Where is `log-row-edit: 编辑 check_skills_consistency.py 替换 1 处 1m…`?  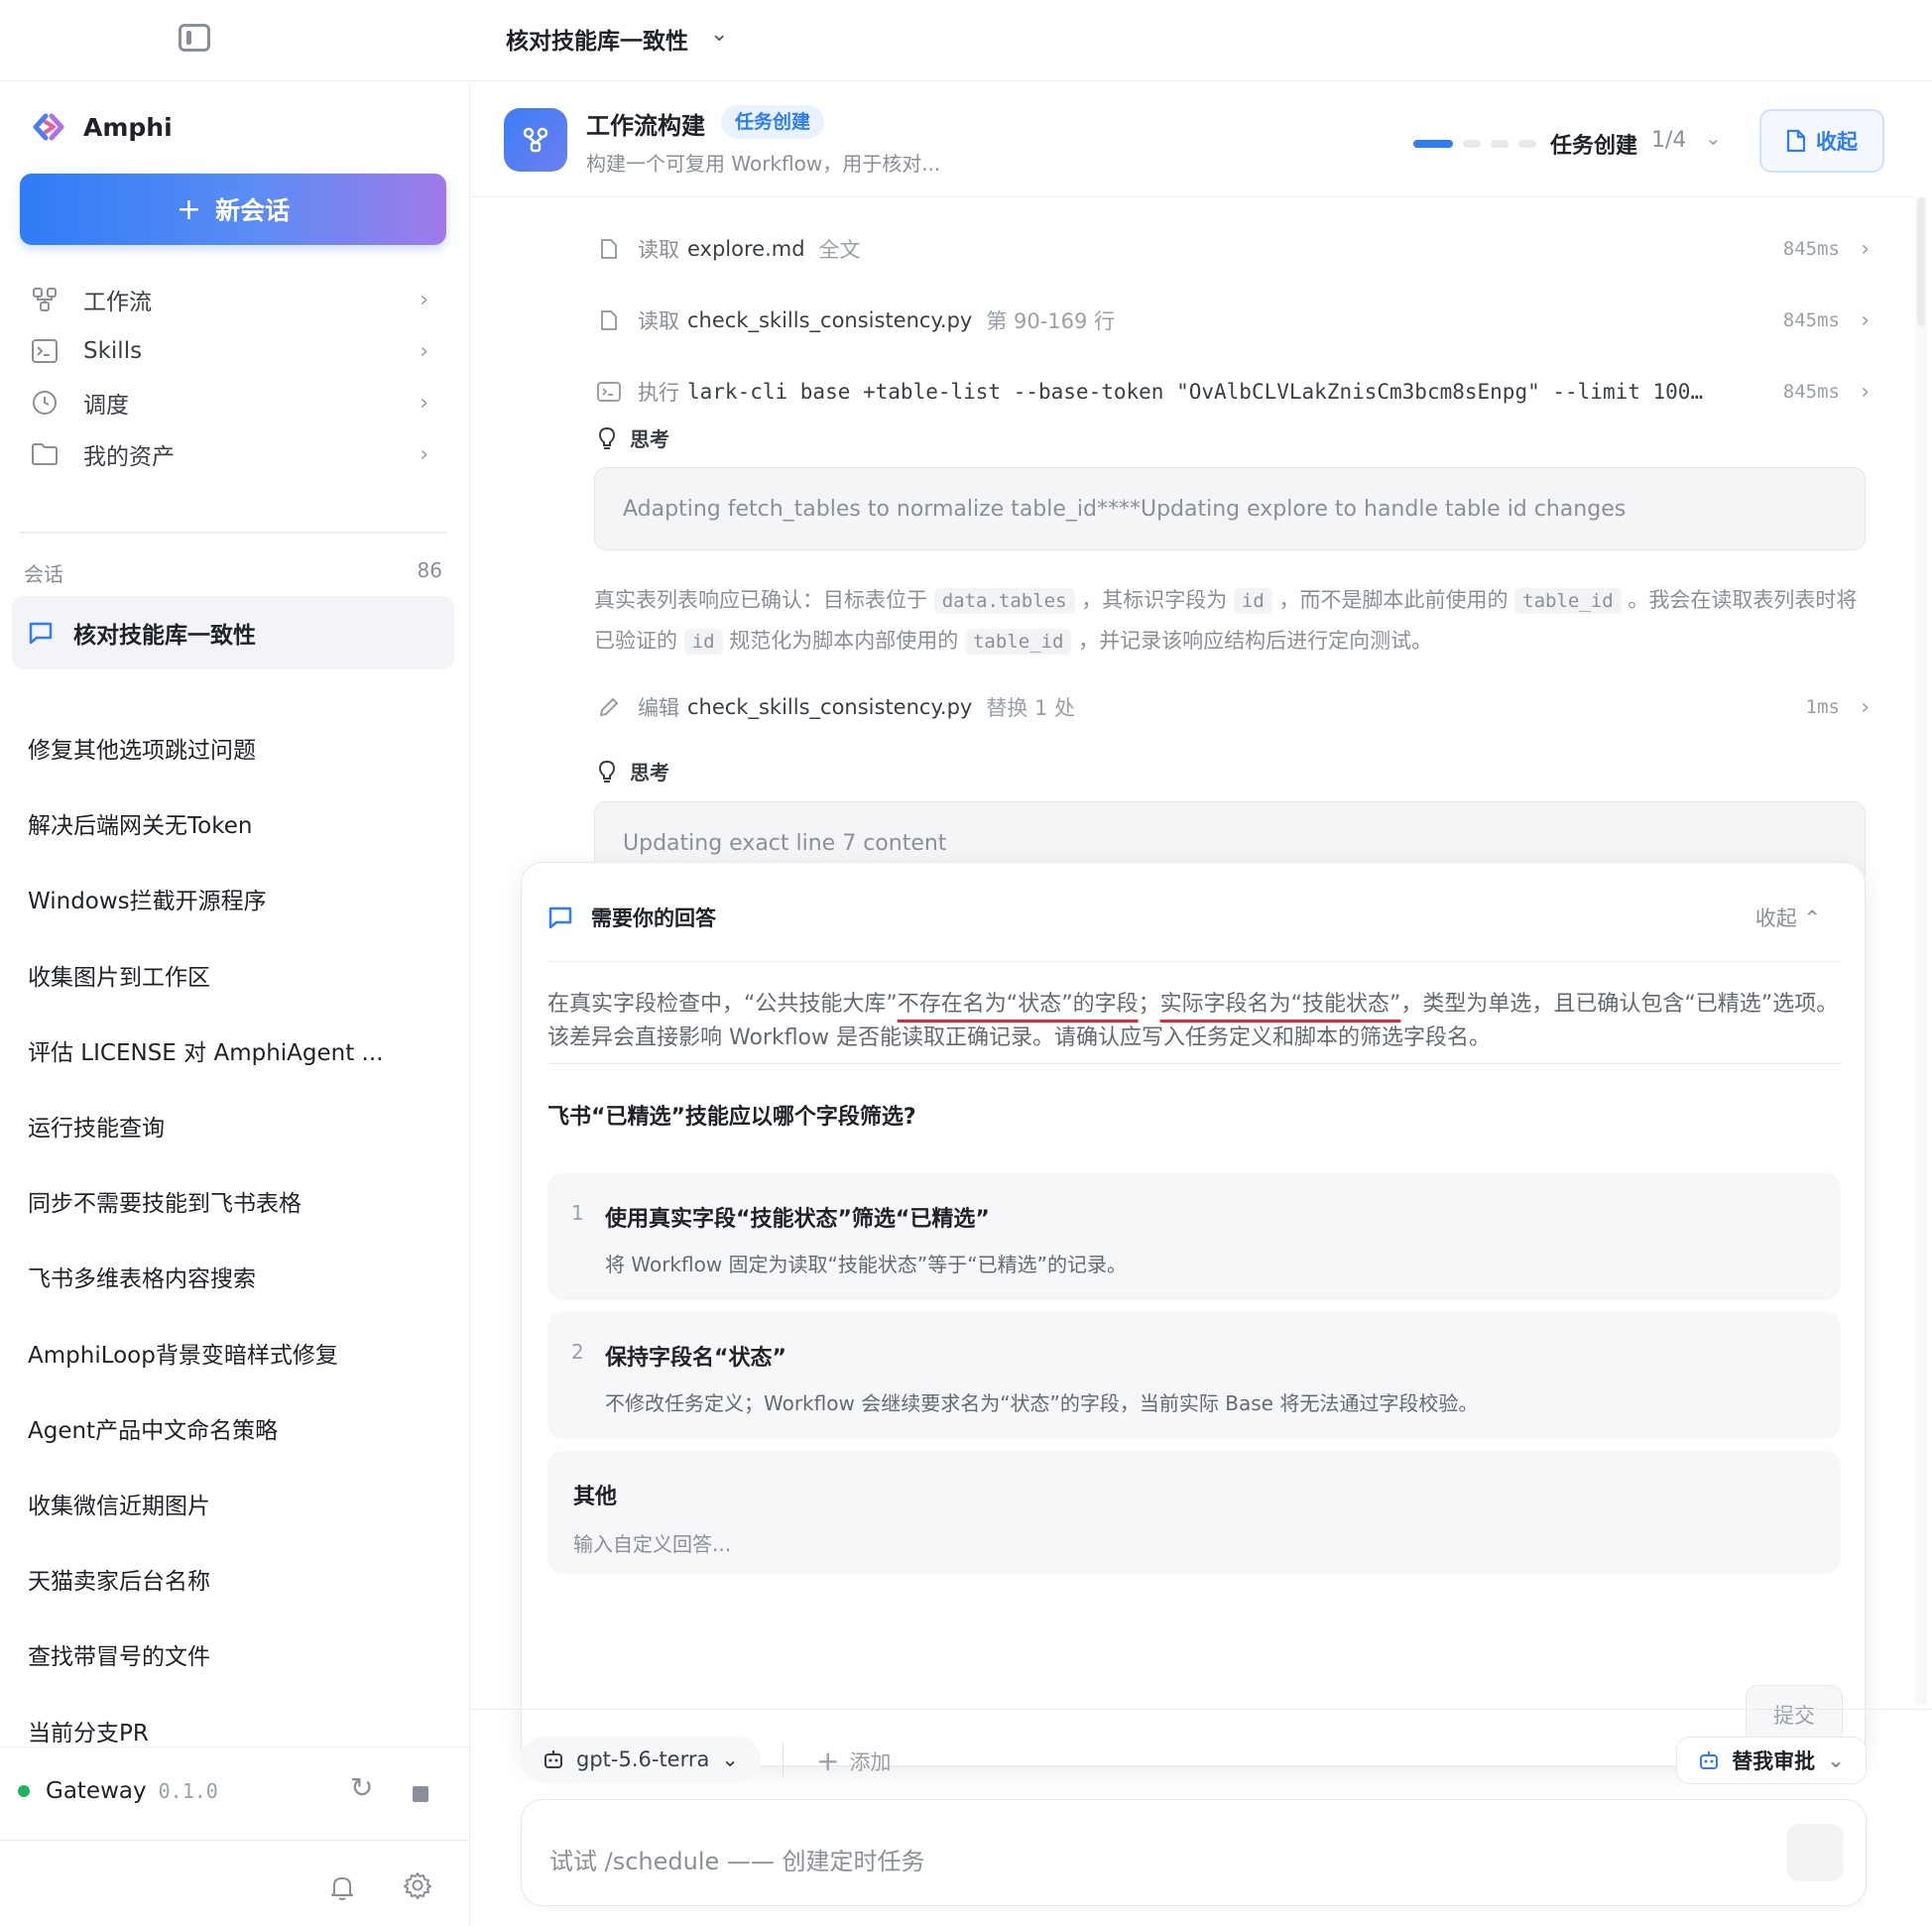 log-row-edit: 编辑 check_skills_consistency.py 替换 1 处 1m… is located at coordinates (1235, 707).